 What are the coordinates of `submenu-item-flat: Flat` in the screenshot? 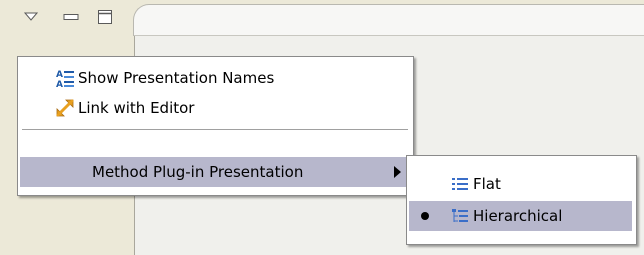 It's located at (520, 184).